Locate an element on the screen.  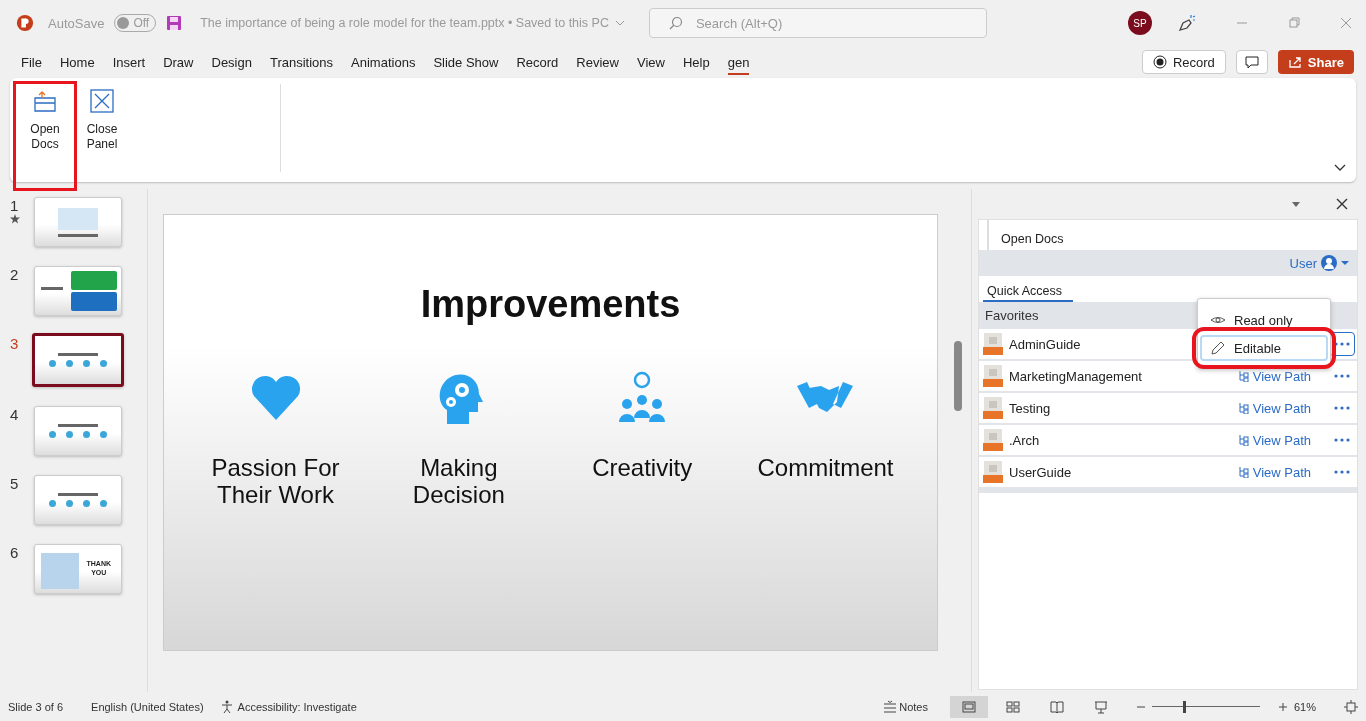
slide-title: Improvements is located at coordinates (550, 304).